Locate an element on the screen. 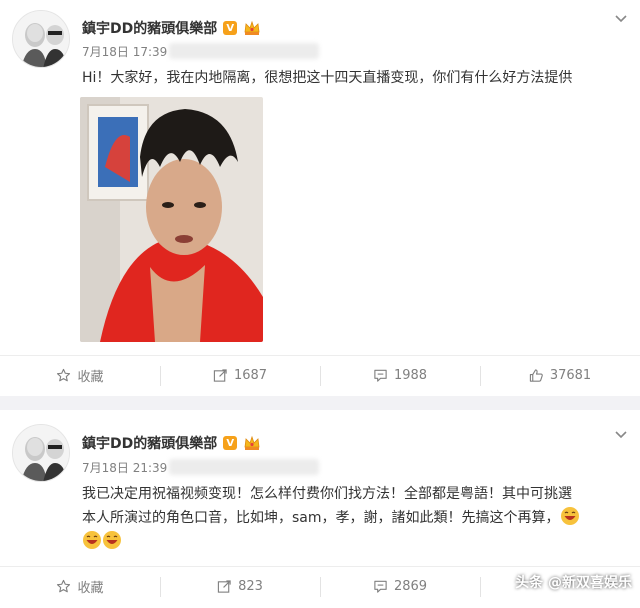 The image size is (640, 608). post-separator is located at coordinates (320, 403).